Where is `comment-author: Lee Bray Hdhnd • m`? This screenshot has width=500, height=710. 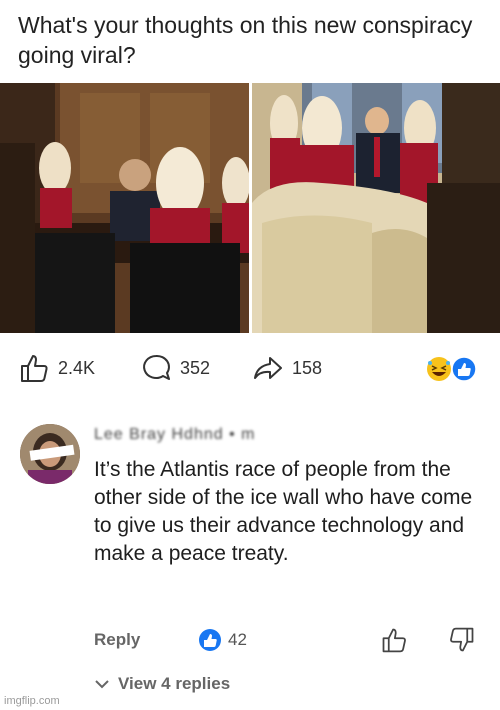 comment-author: Lee Bray Hdhnd • m is located at coordinates (174, 435).